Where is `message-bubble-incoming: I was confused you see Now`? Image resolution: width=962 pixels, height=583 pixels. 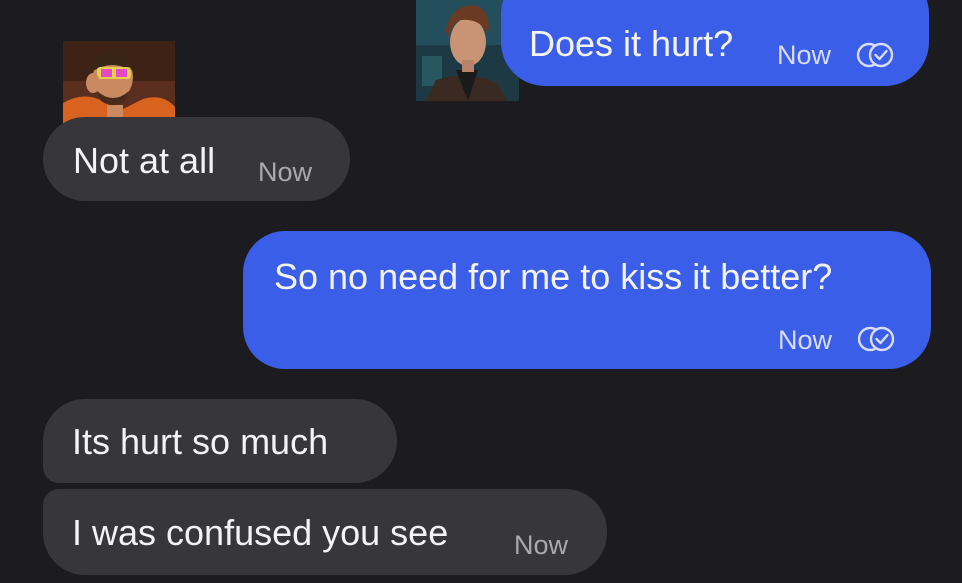
message-bubble-incoming: I was confused you see Now is located at coordinates (325, 532).